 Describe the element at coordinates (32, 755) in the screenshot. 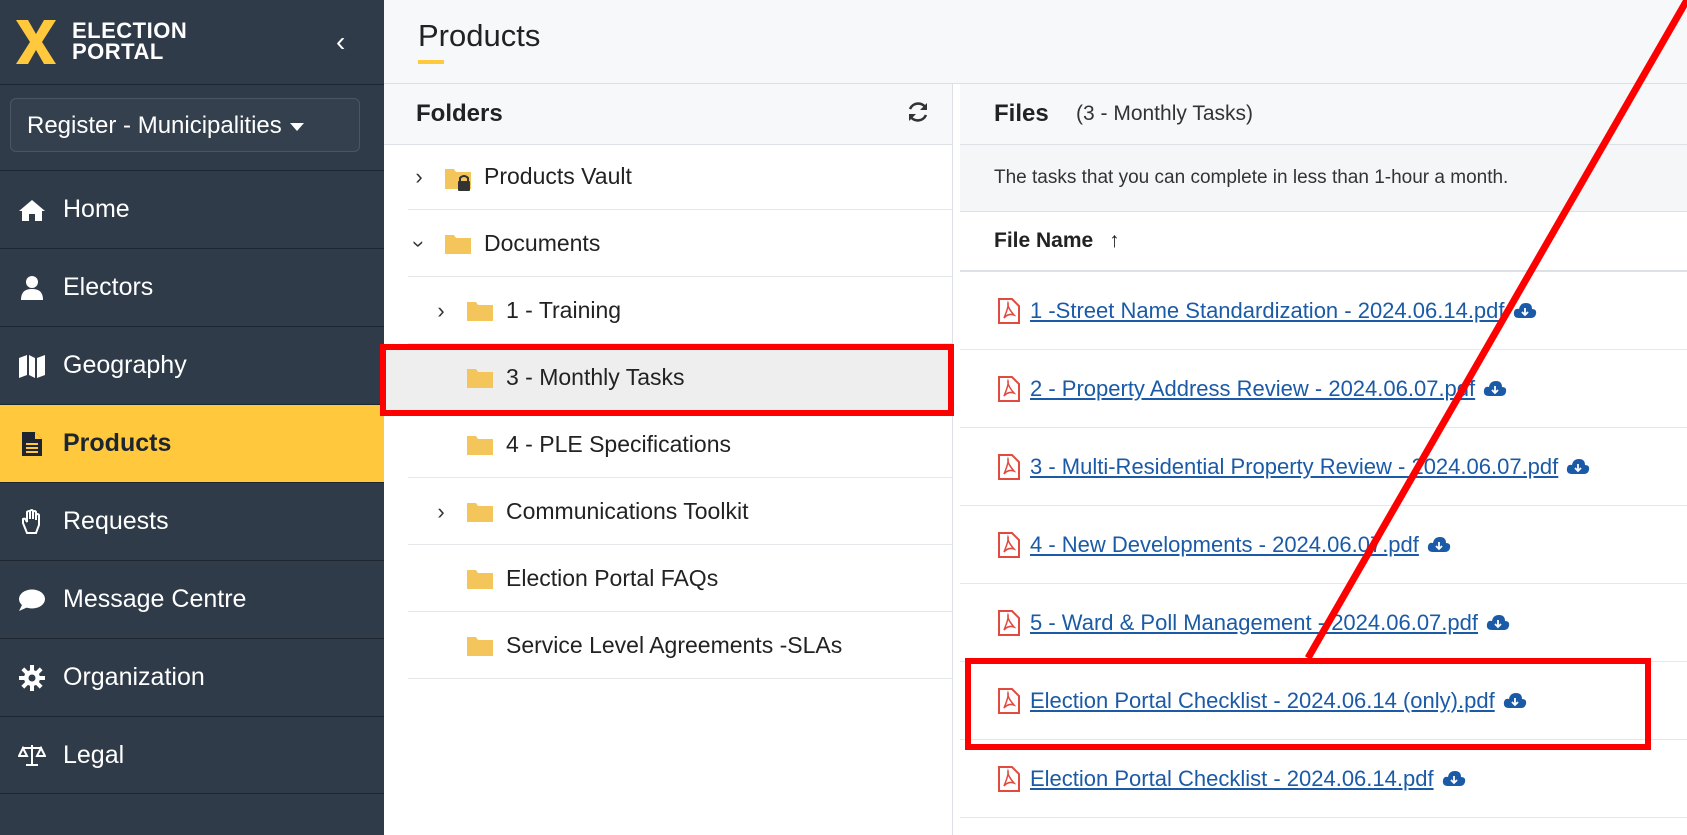

I see `scale-icon` at that location.